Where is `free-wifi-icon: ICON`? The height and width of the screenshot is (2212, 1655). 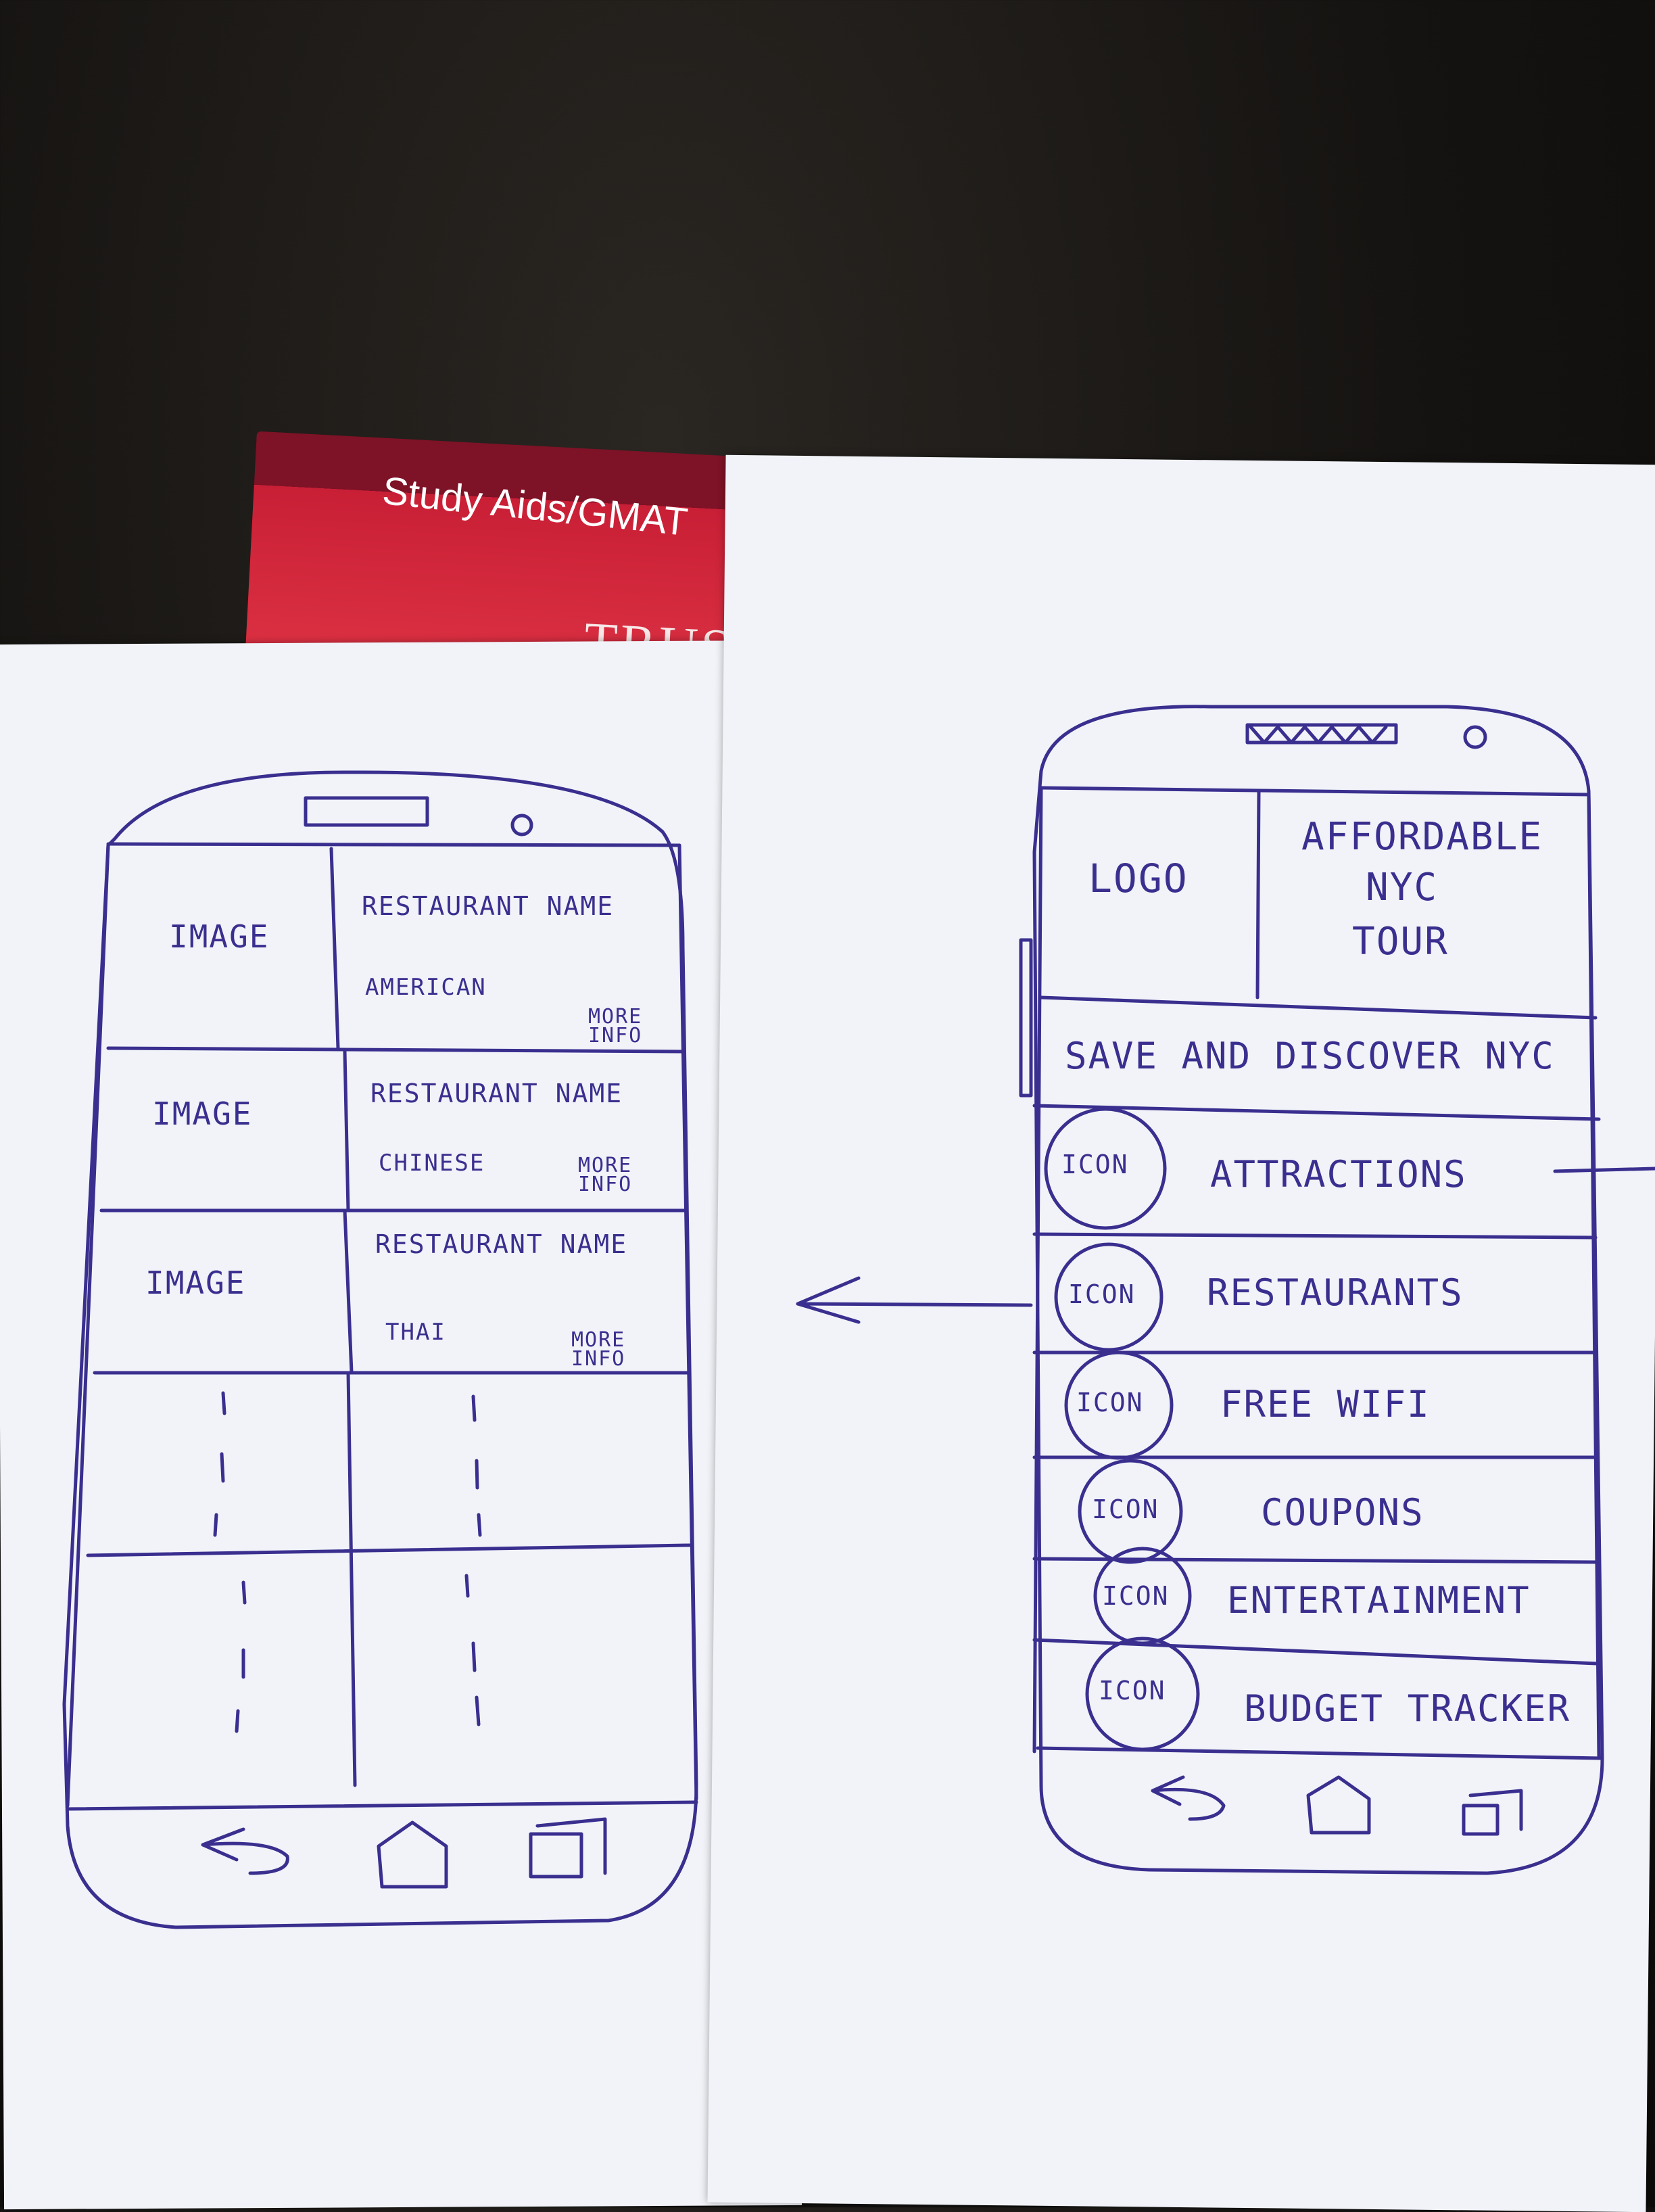
free-wifi-icon: ICON is located at coordinates (1110, 1402).